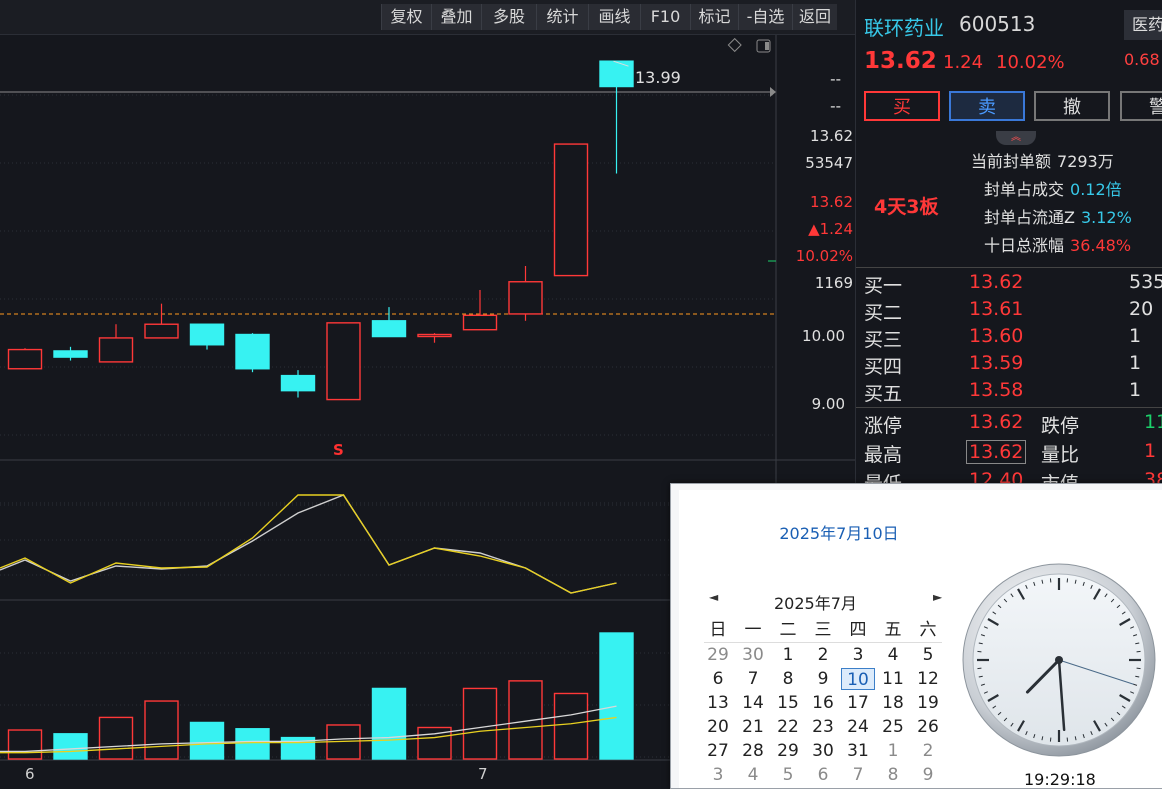 This screenshot has height=789, width=1162. Describe the element at coordinates (858, 727) in the screenshot. I see `calendar-day: 24` at that location.